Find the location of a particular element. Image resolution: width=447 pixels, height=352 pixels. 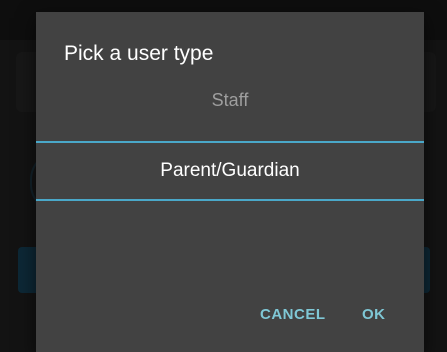

picker-option-parent-guardian: Parent/Guardian is located at coordinates (230, 171).